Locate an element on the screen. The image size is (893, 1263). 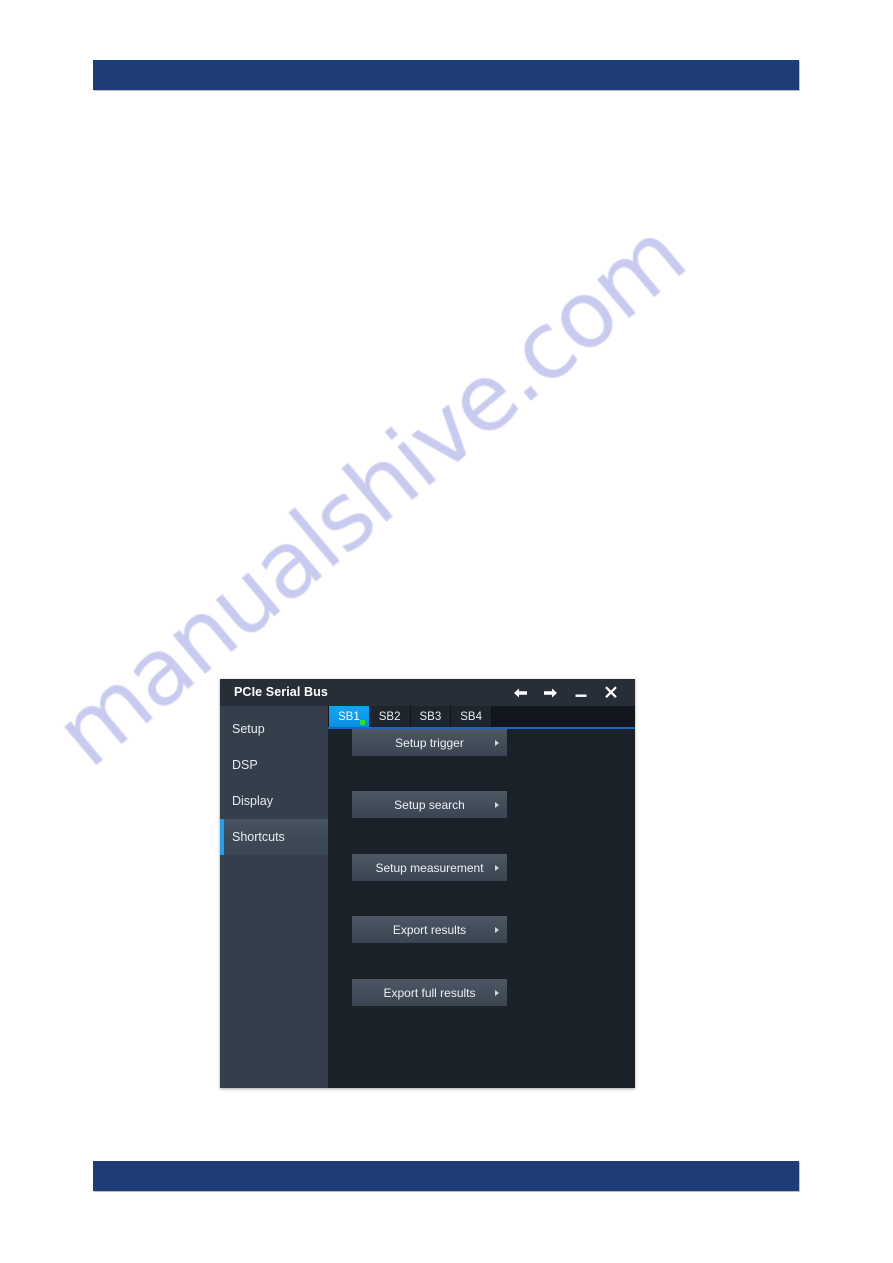
sidebar-item-dsp: DSP is located at coordinates (274, 765).